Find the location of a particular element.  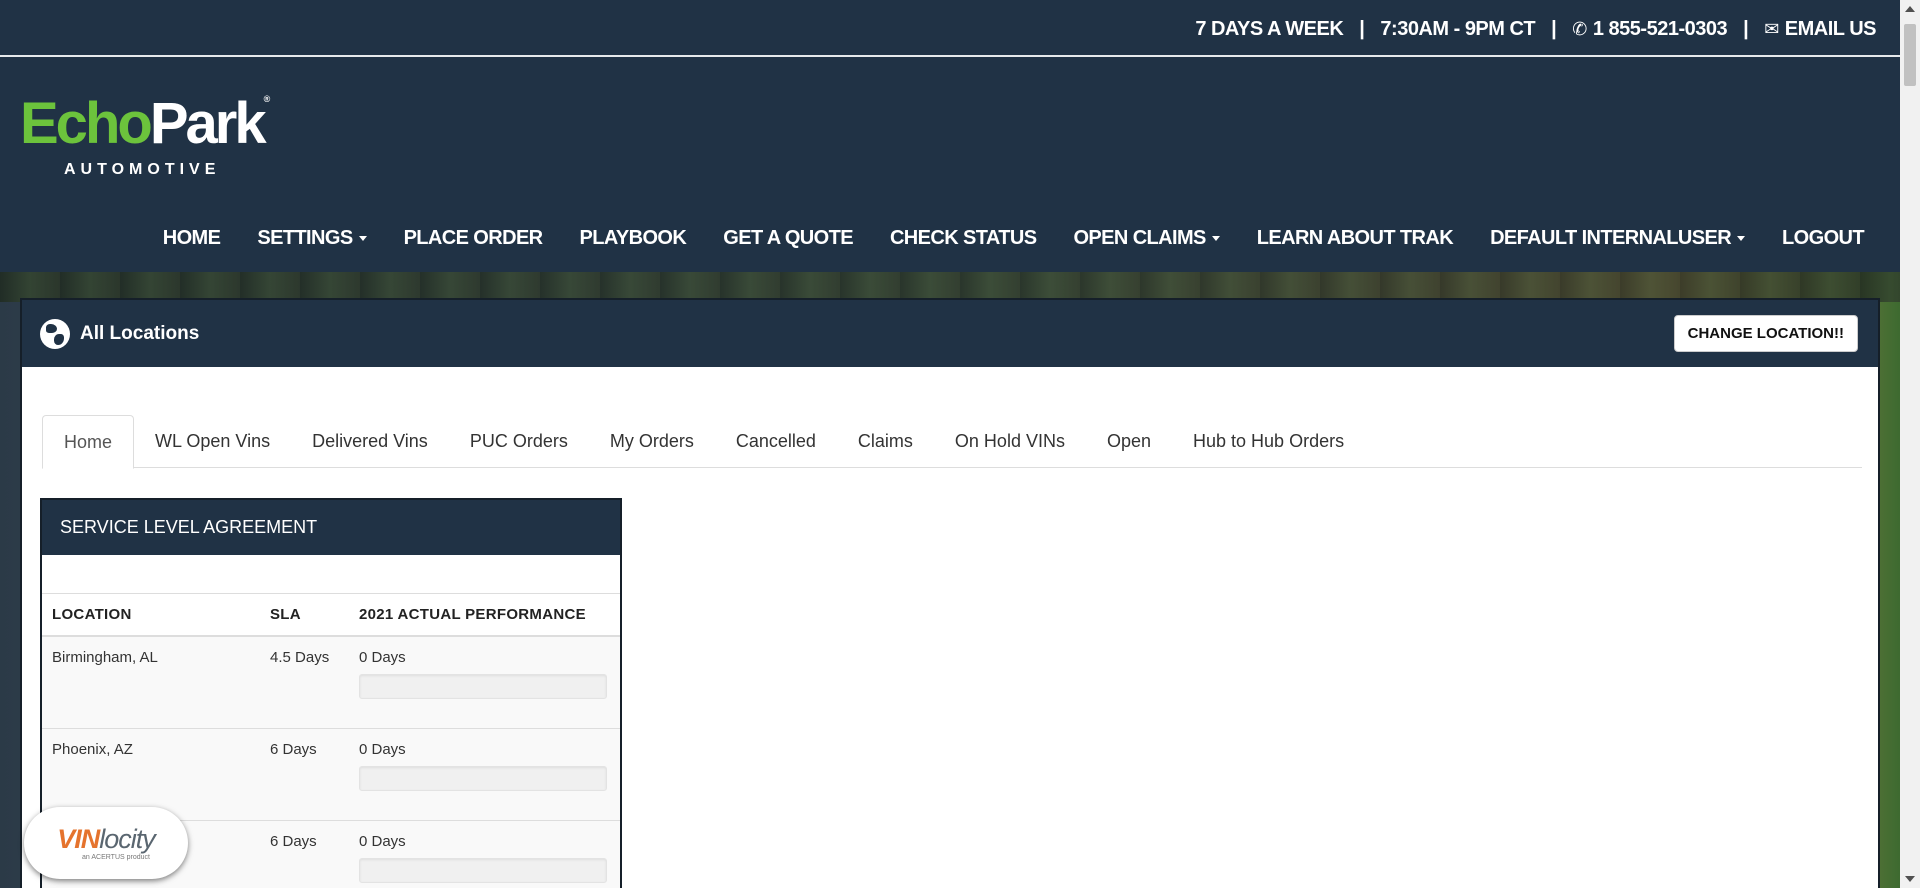

page-scrollbar is located at coordinates (1910, 444).